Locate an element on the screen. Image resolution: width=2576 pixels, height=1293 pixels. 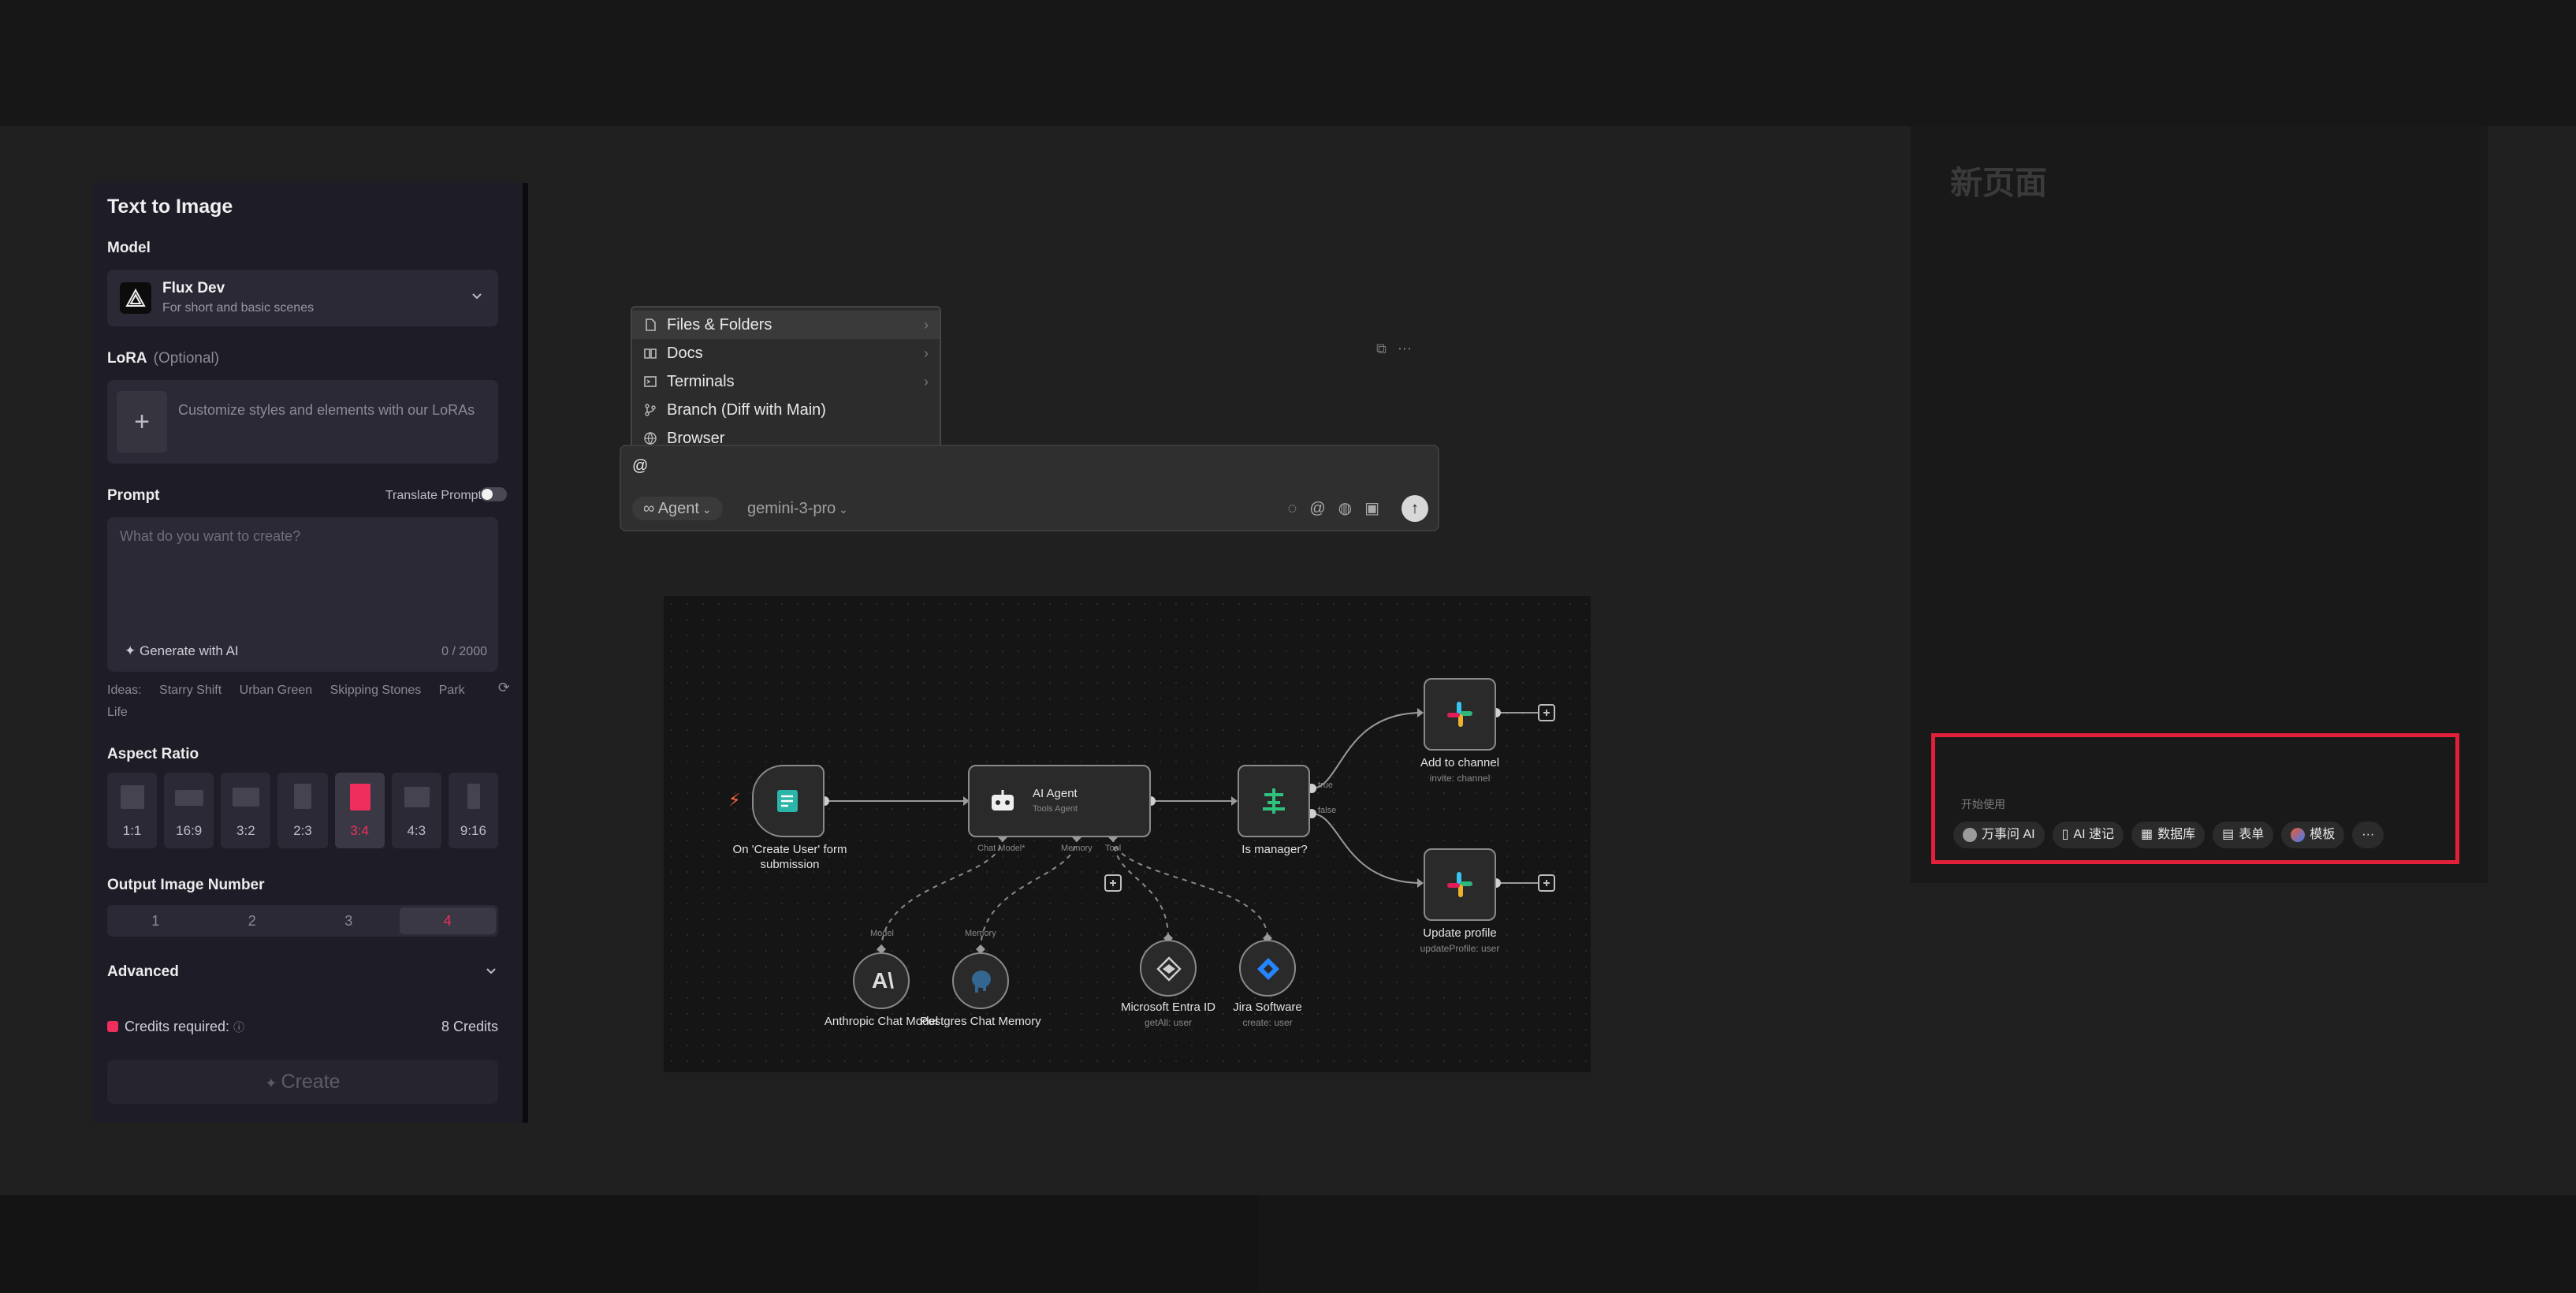
send-button: ↑ is located at coordinates (1415, 508).